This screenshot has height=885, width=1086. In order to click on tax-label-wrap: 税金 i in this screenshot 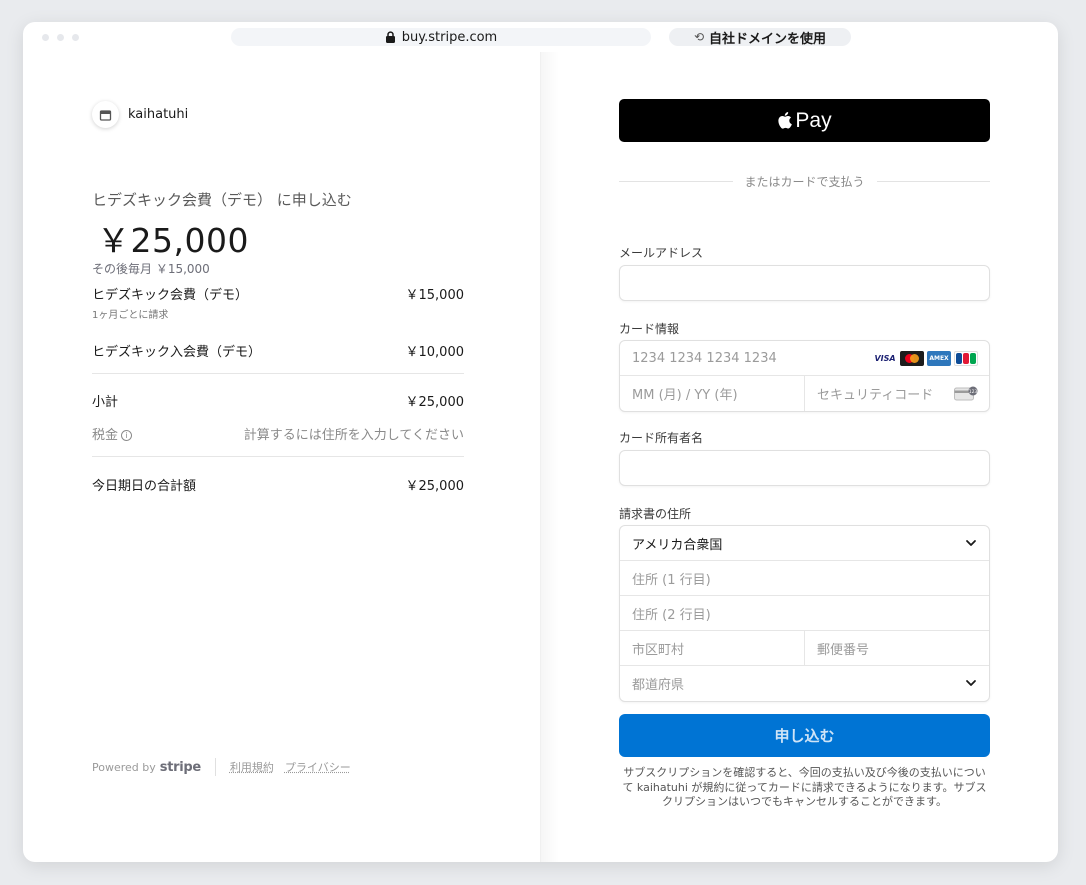, I will do `click(112, 433)`.